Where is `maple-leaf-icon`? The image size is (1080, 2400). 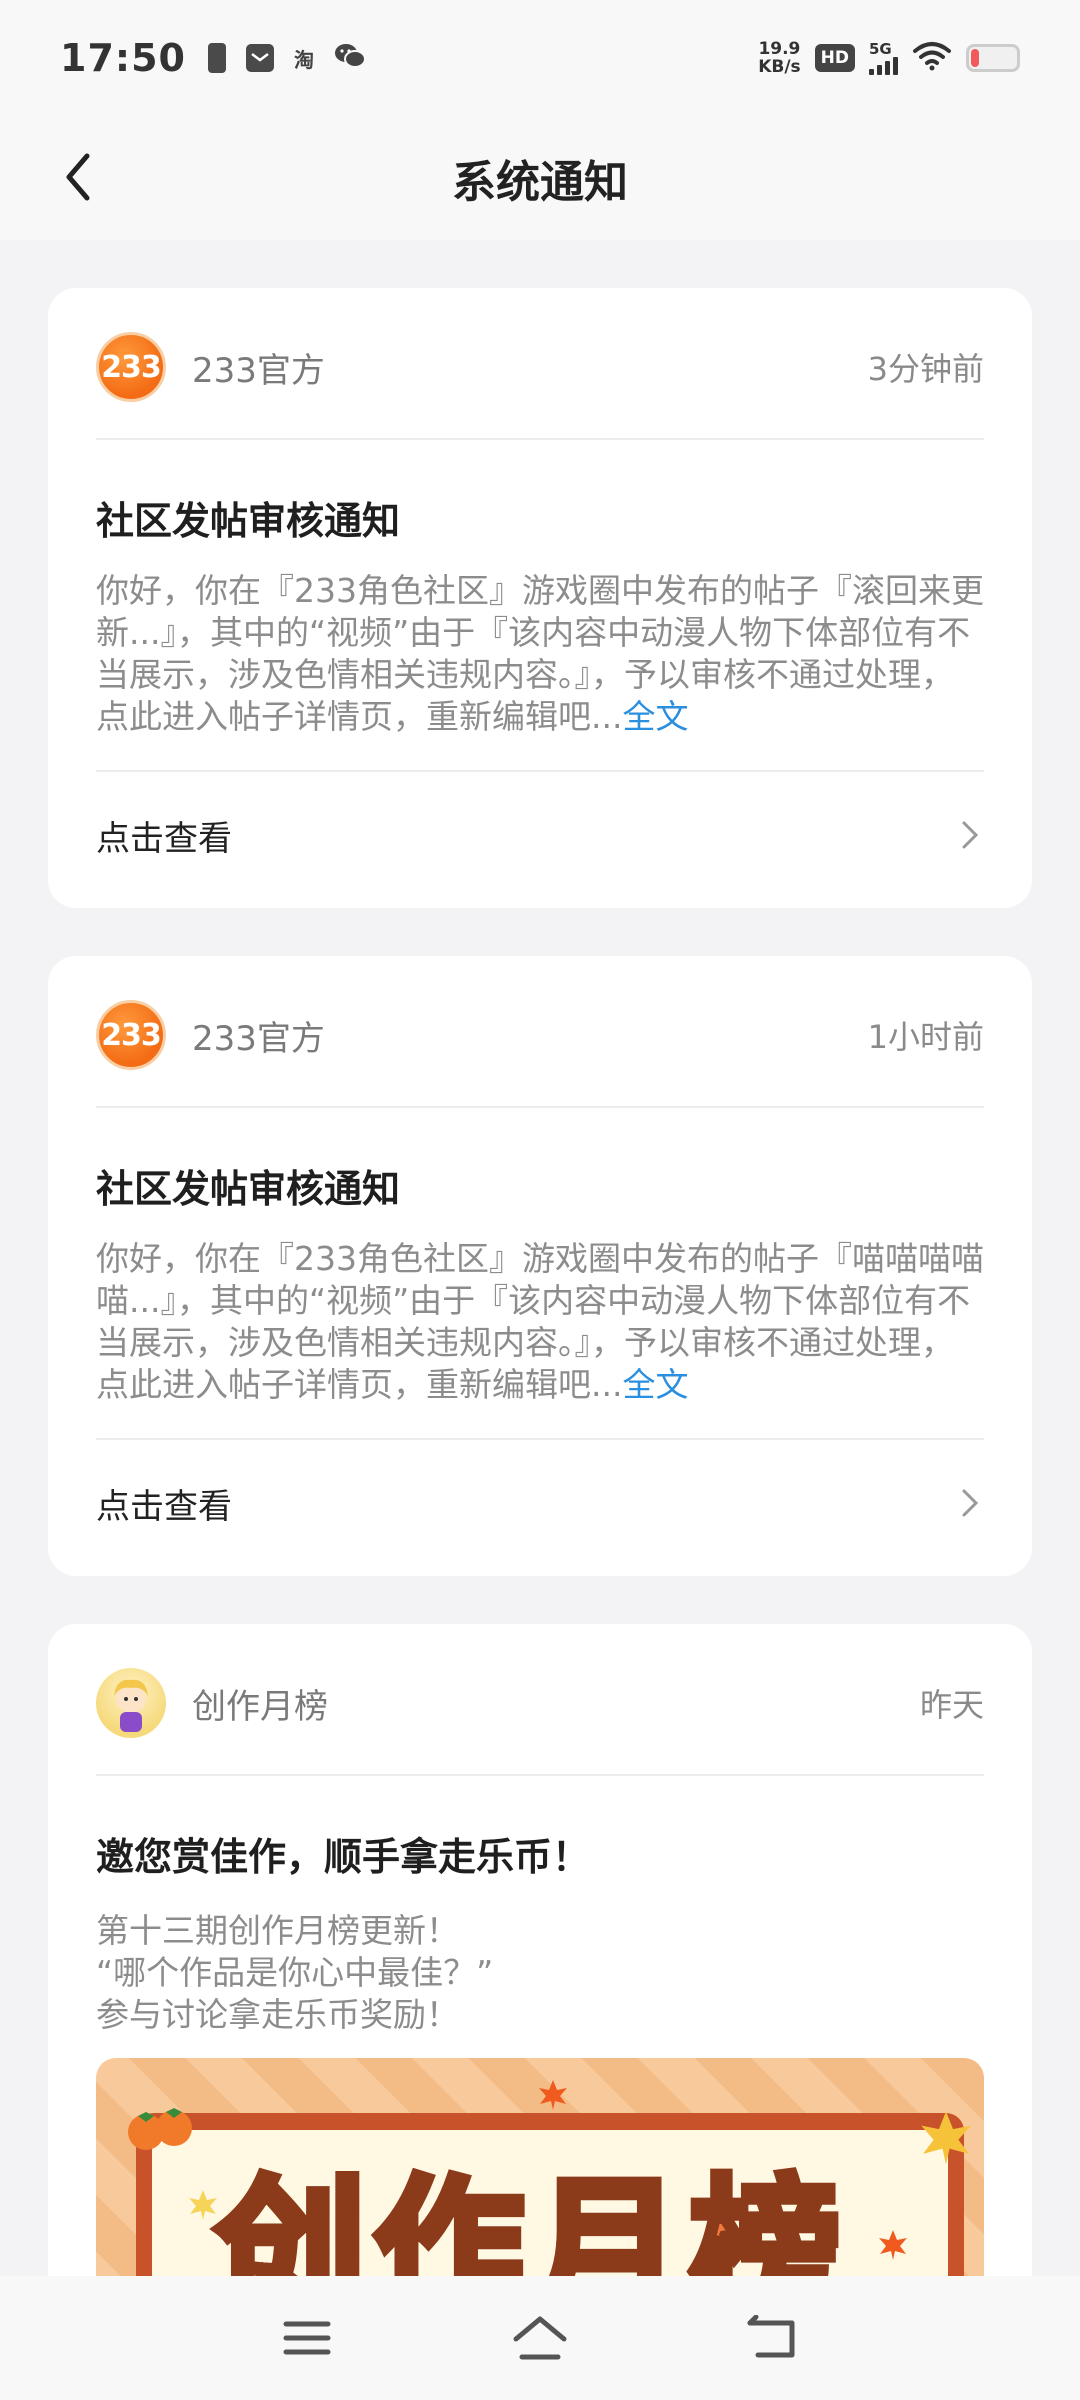
maple-leaf-icon is located at coordinates (553, 2095).